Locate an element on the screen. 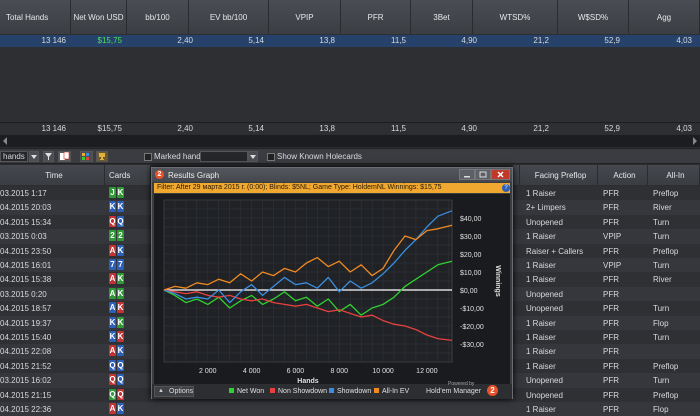 The height and width of the screenshot is (416, 700). col-ev-bb100: EV bb/100 is located at coordinates (229, 17).